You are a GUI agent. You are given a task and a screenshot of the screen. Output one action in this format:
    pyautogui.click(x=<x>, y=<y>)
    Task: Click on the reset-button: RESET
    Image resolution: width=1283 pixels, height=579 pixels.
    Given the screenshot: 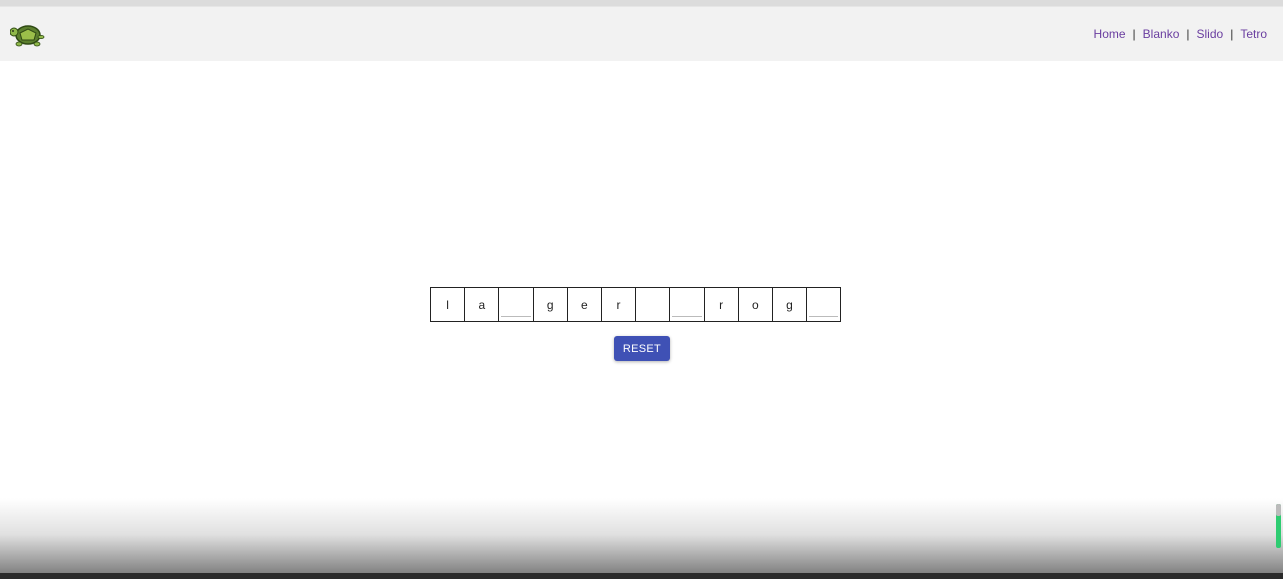 What is the action you would take?
    pyautogui.click(x=642, y=348)
    